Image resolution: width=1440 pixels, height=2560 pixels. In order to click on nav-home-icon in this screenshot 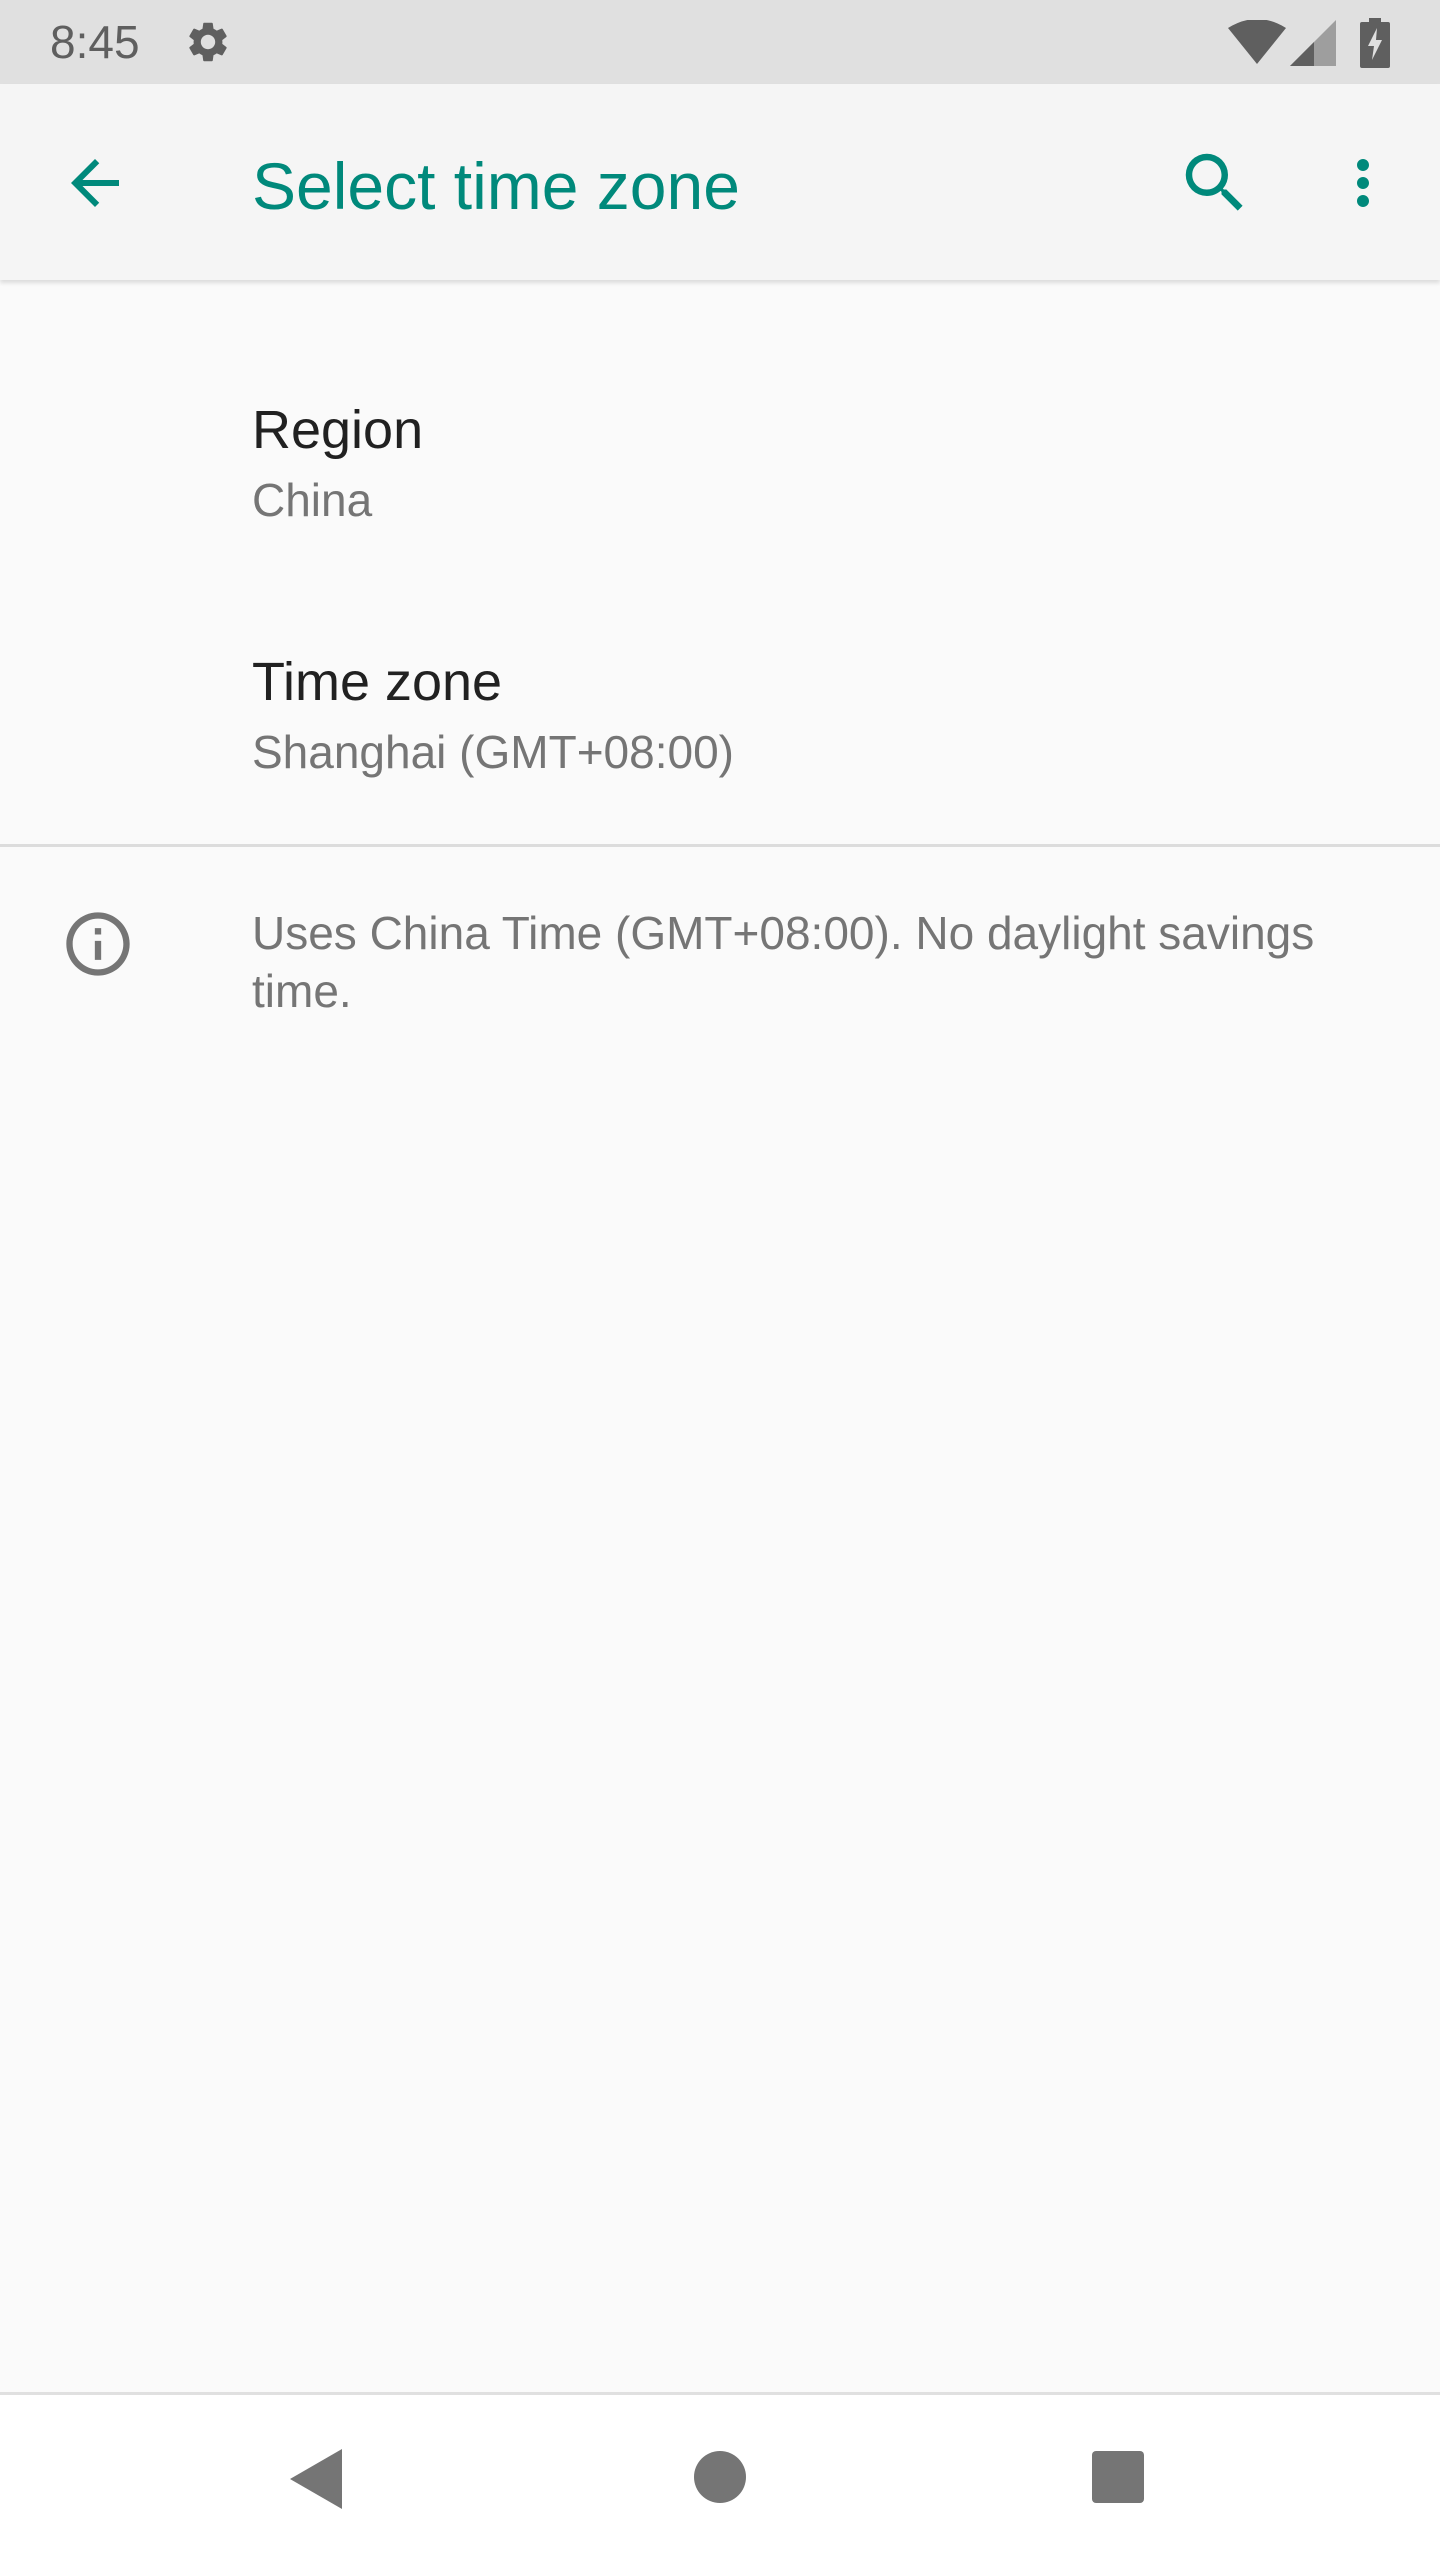, I will do `click(720, 2477)`.